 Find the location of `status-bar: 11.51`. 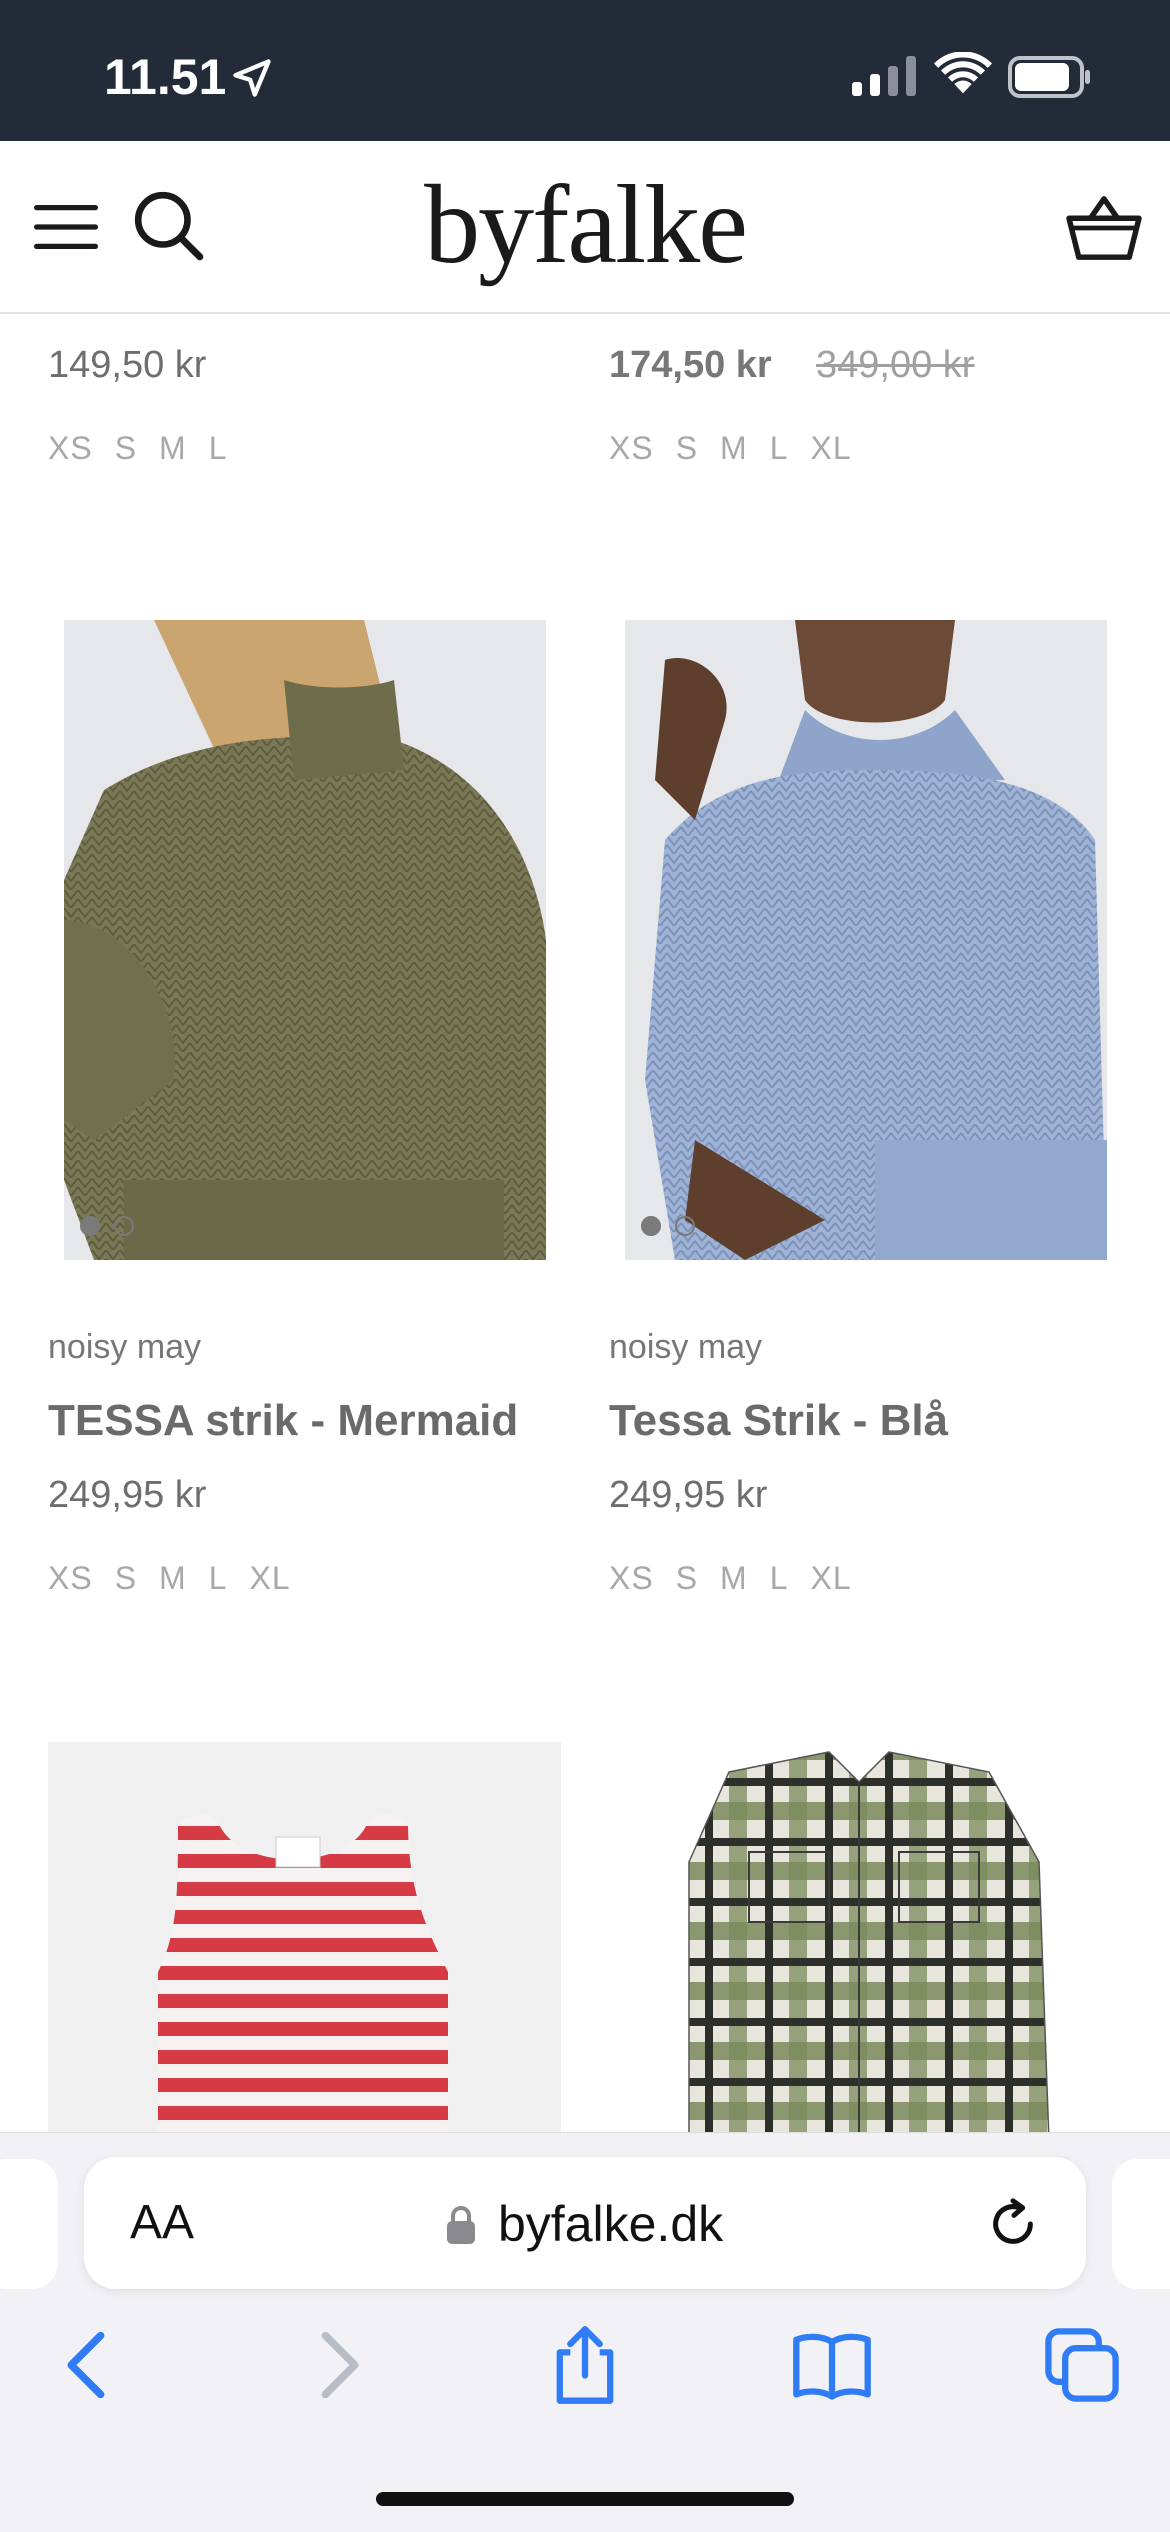

status-bar: 11.51 is located at coordinates (585, 70).